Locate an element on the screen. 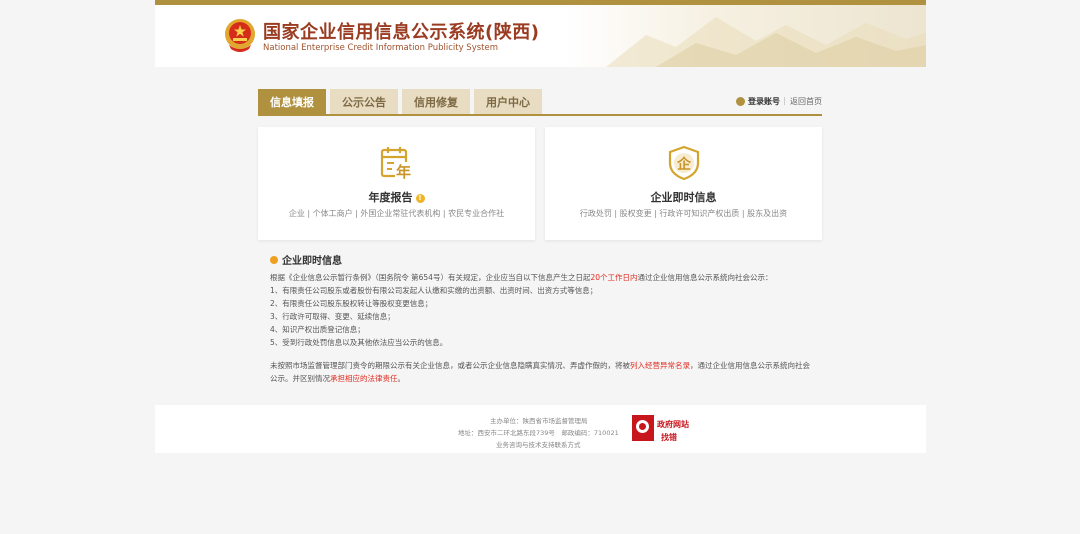 This screenshot has height=534, width=1080. calendar-year-icon: 年 is located at coordinates (397, 163).